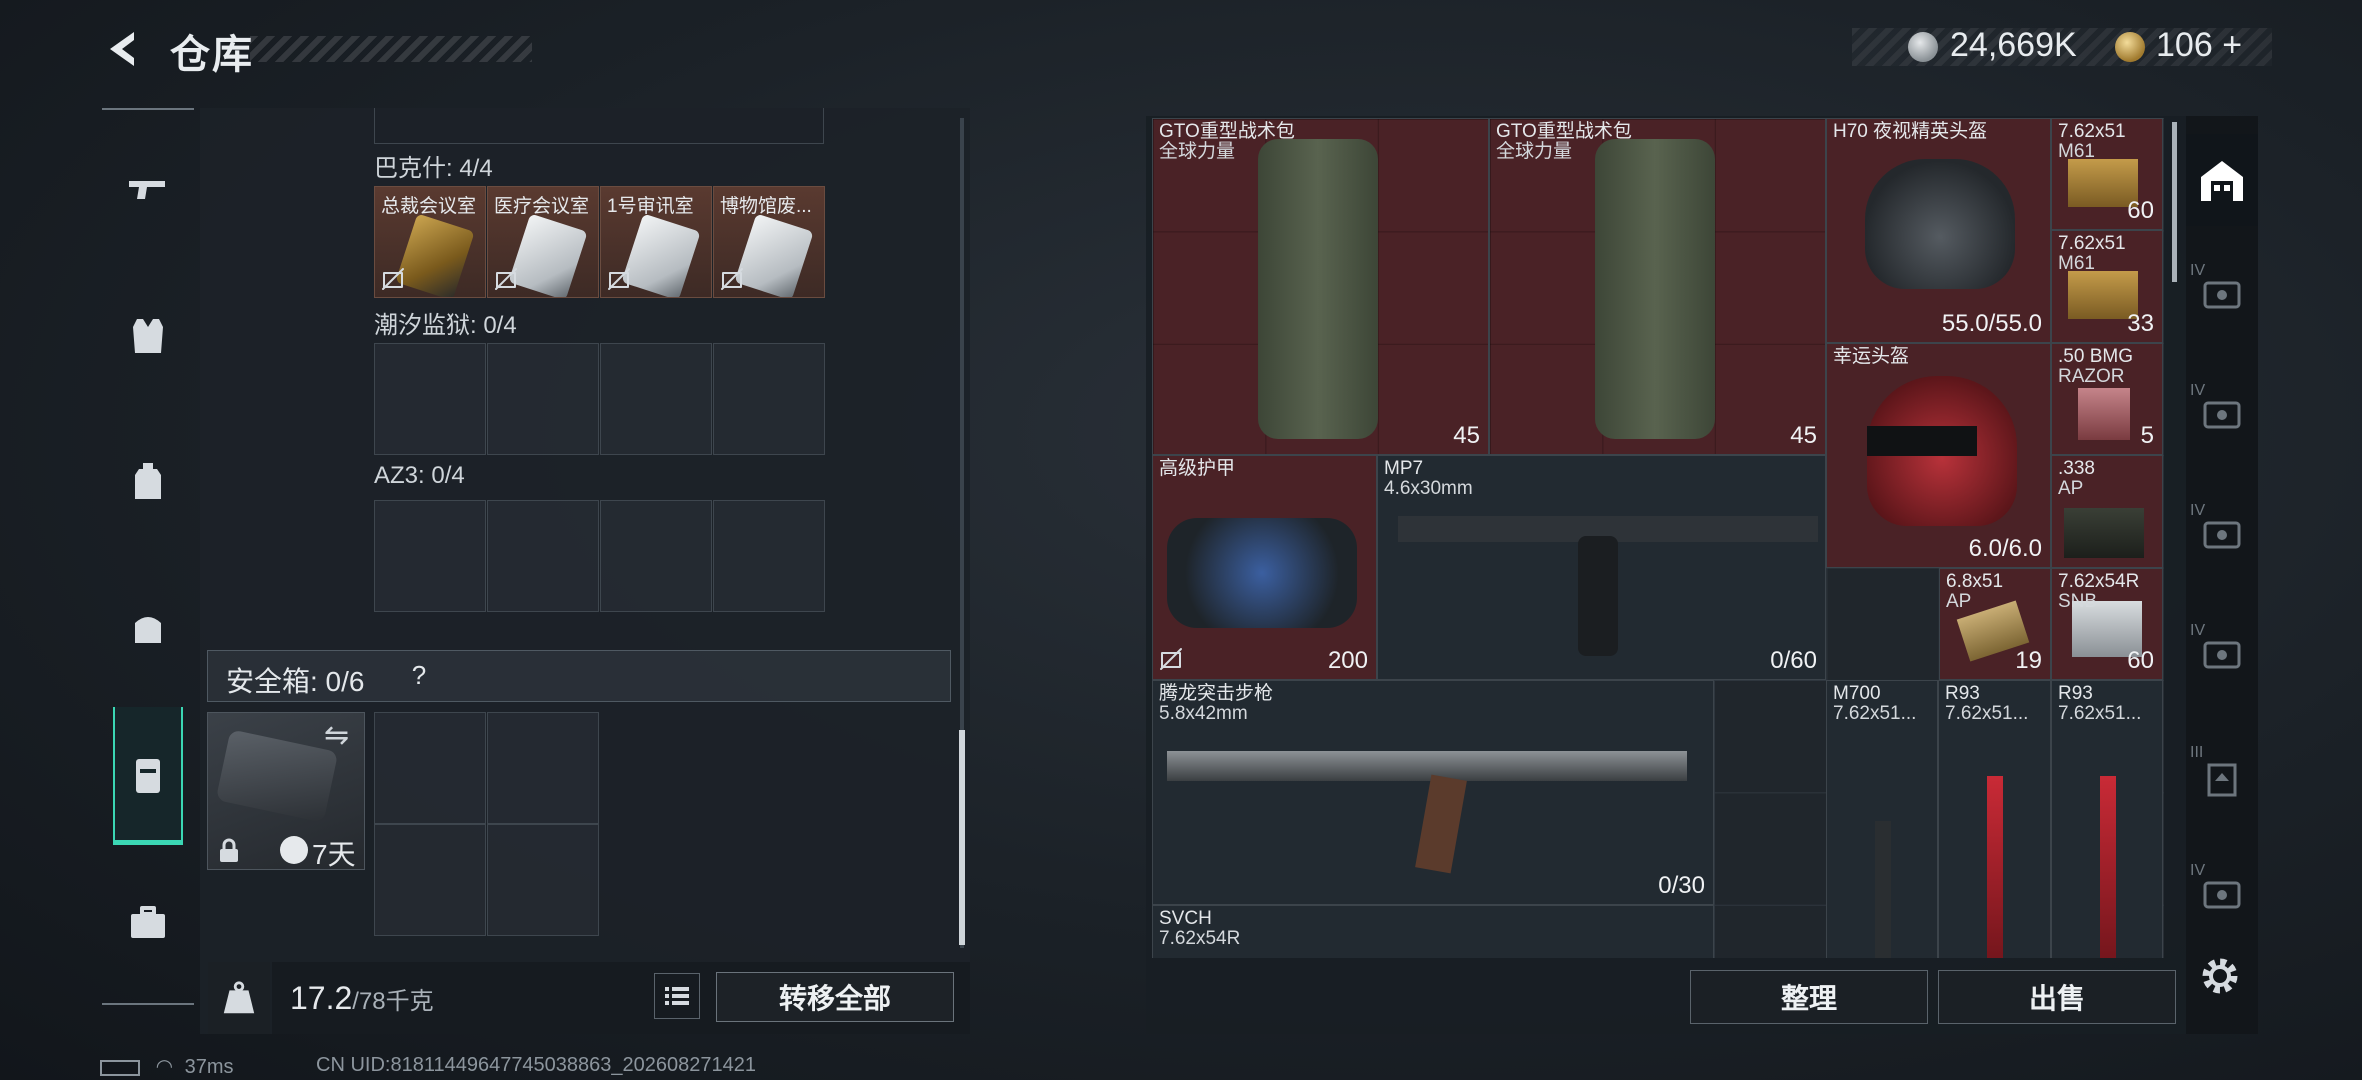 This screenshot has height=1080, width=2362. I want to click on swap-icon: ⇋, so click(336, 735).